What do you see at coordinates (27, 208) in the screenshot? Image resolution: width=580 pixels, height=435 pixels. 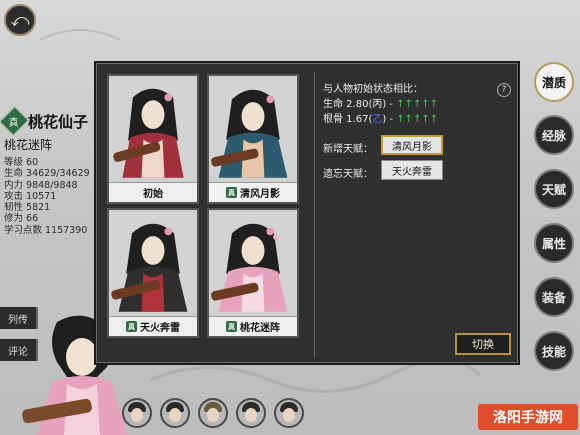 I see `stat-toughness: 韧性 5821` at bounding box center [27, 208].